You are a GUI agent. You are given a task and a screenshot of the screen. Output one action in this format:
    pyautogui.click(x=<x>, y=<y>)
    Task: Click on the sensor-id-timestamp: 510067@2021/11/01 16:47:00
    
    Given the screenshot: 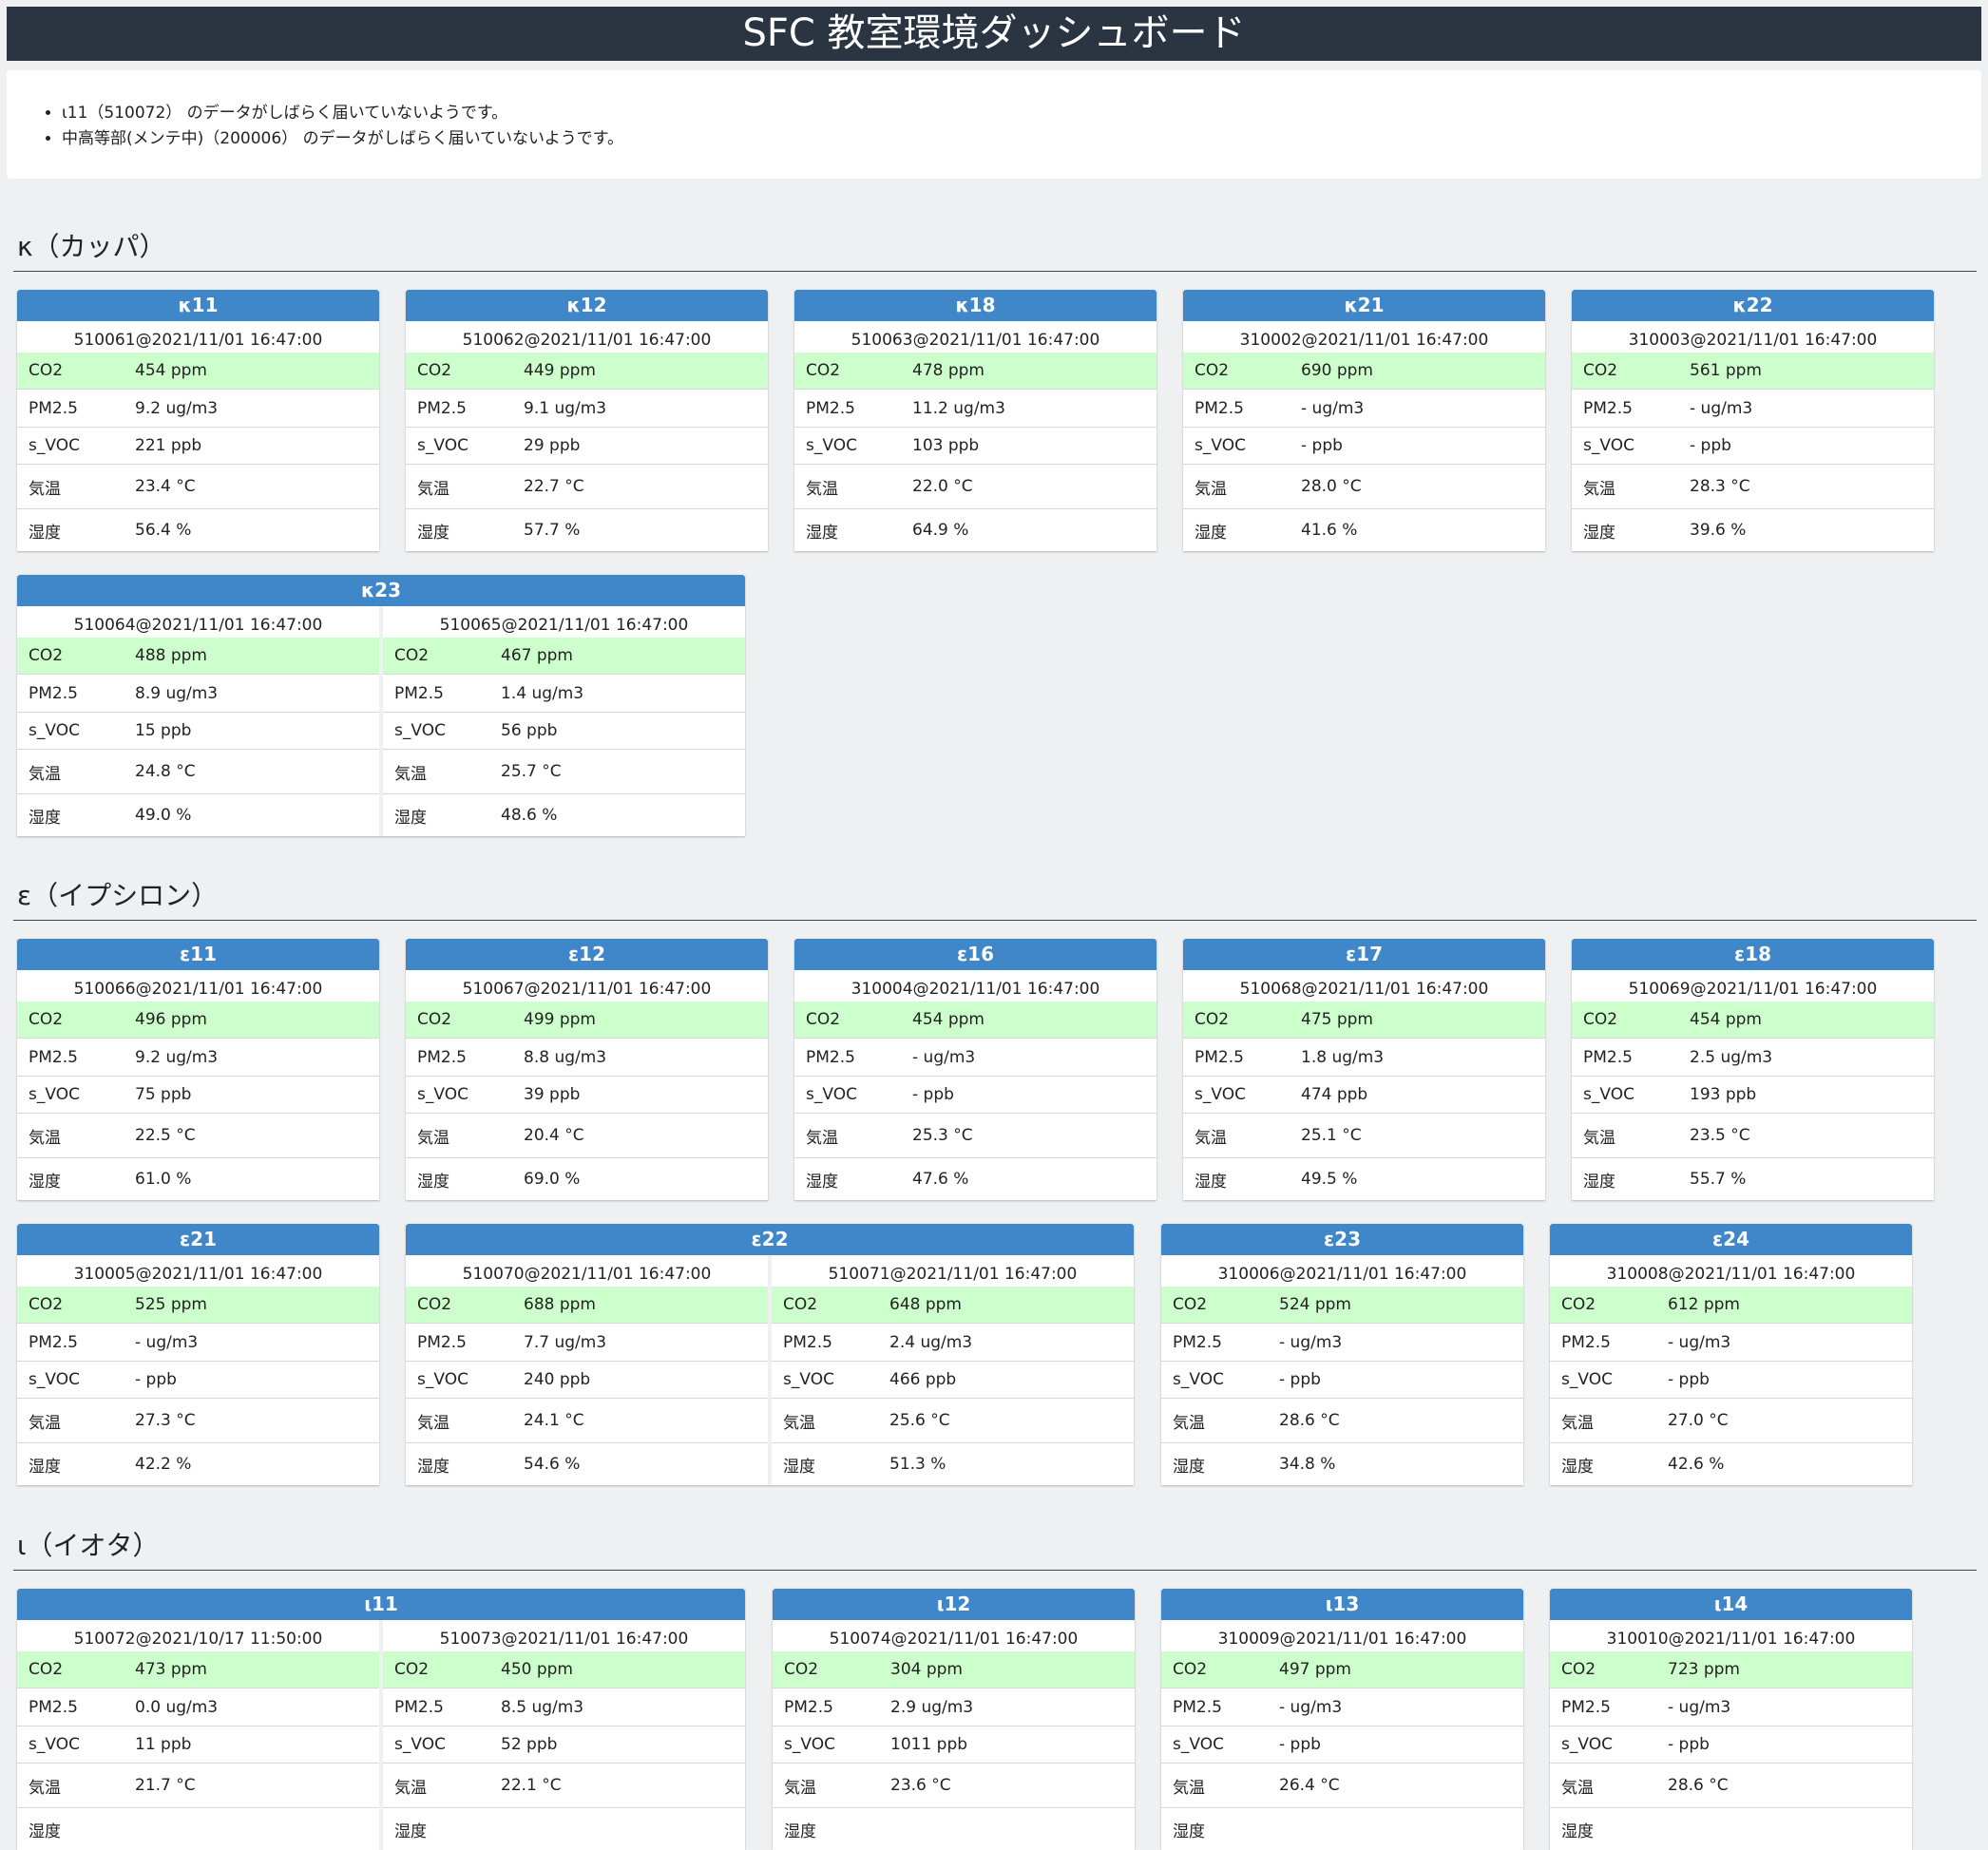 What is the action you would take?
    pyautogui.click(x=587, y=989)
    